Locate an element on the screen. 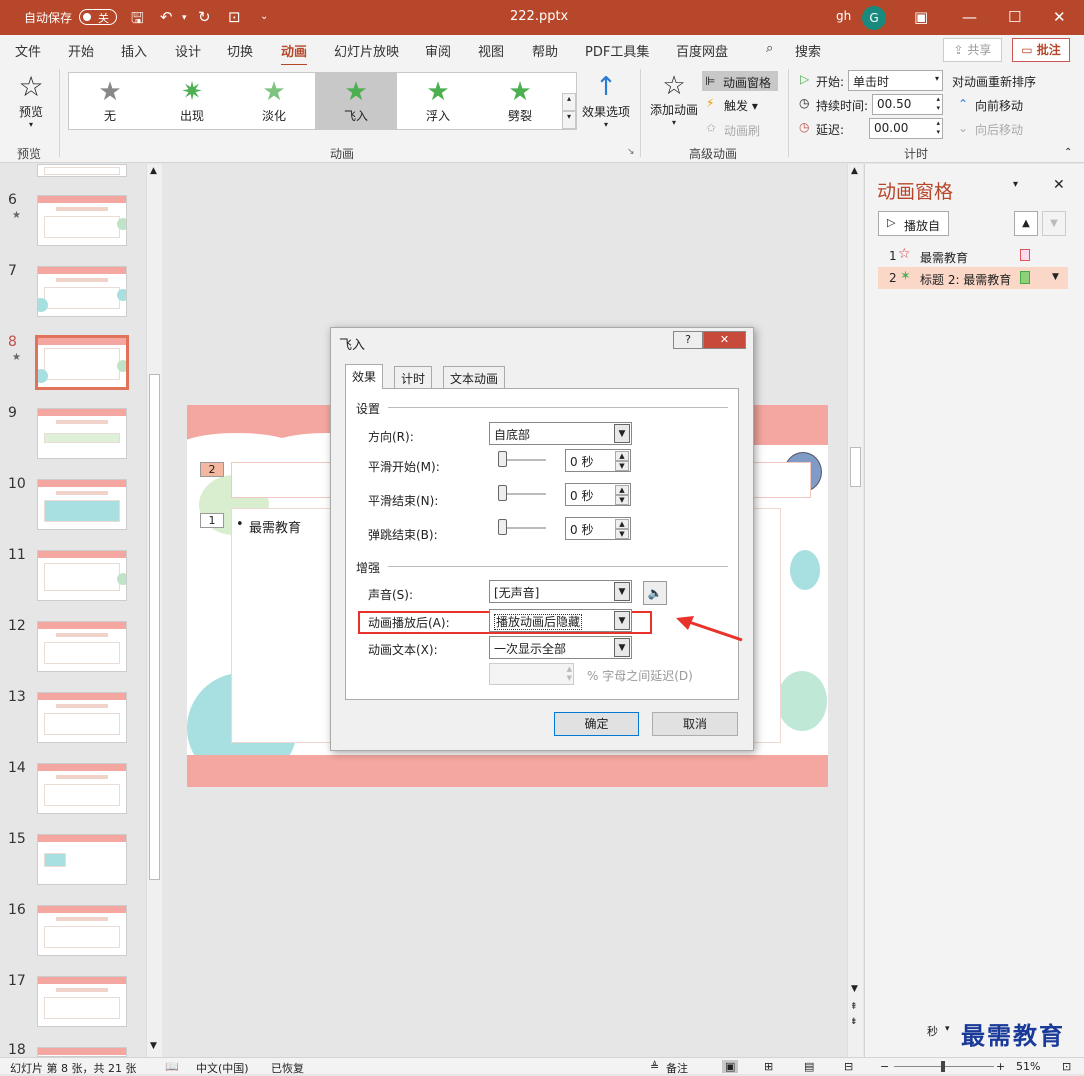 Image resolution: width=1084 pixels, height=1076 pixels. zoom-in-icon: + is located at coordinates (1000, 1066).